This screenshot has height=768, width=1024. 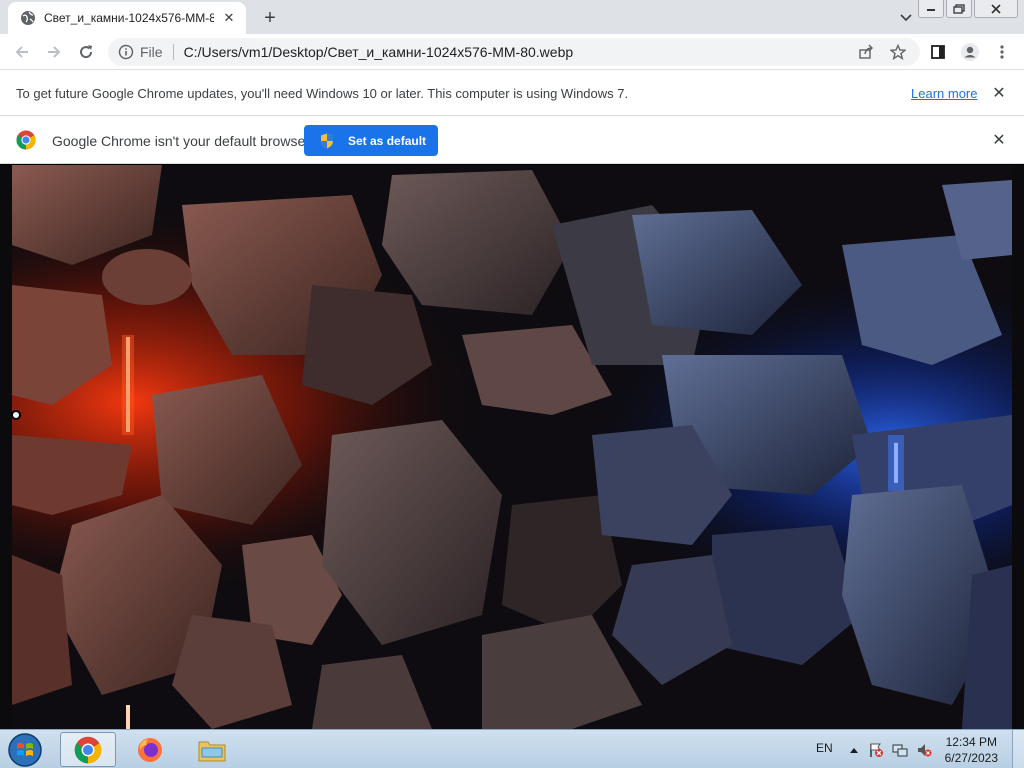 I want to click on side-panel-icon, so click(x=938, y=52).